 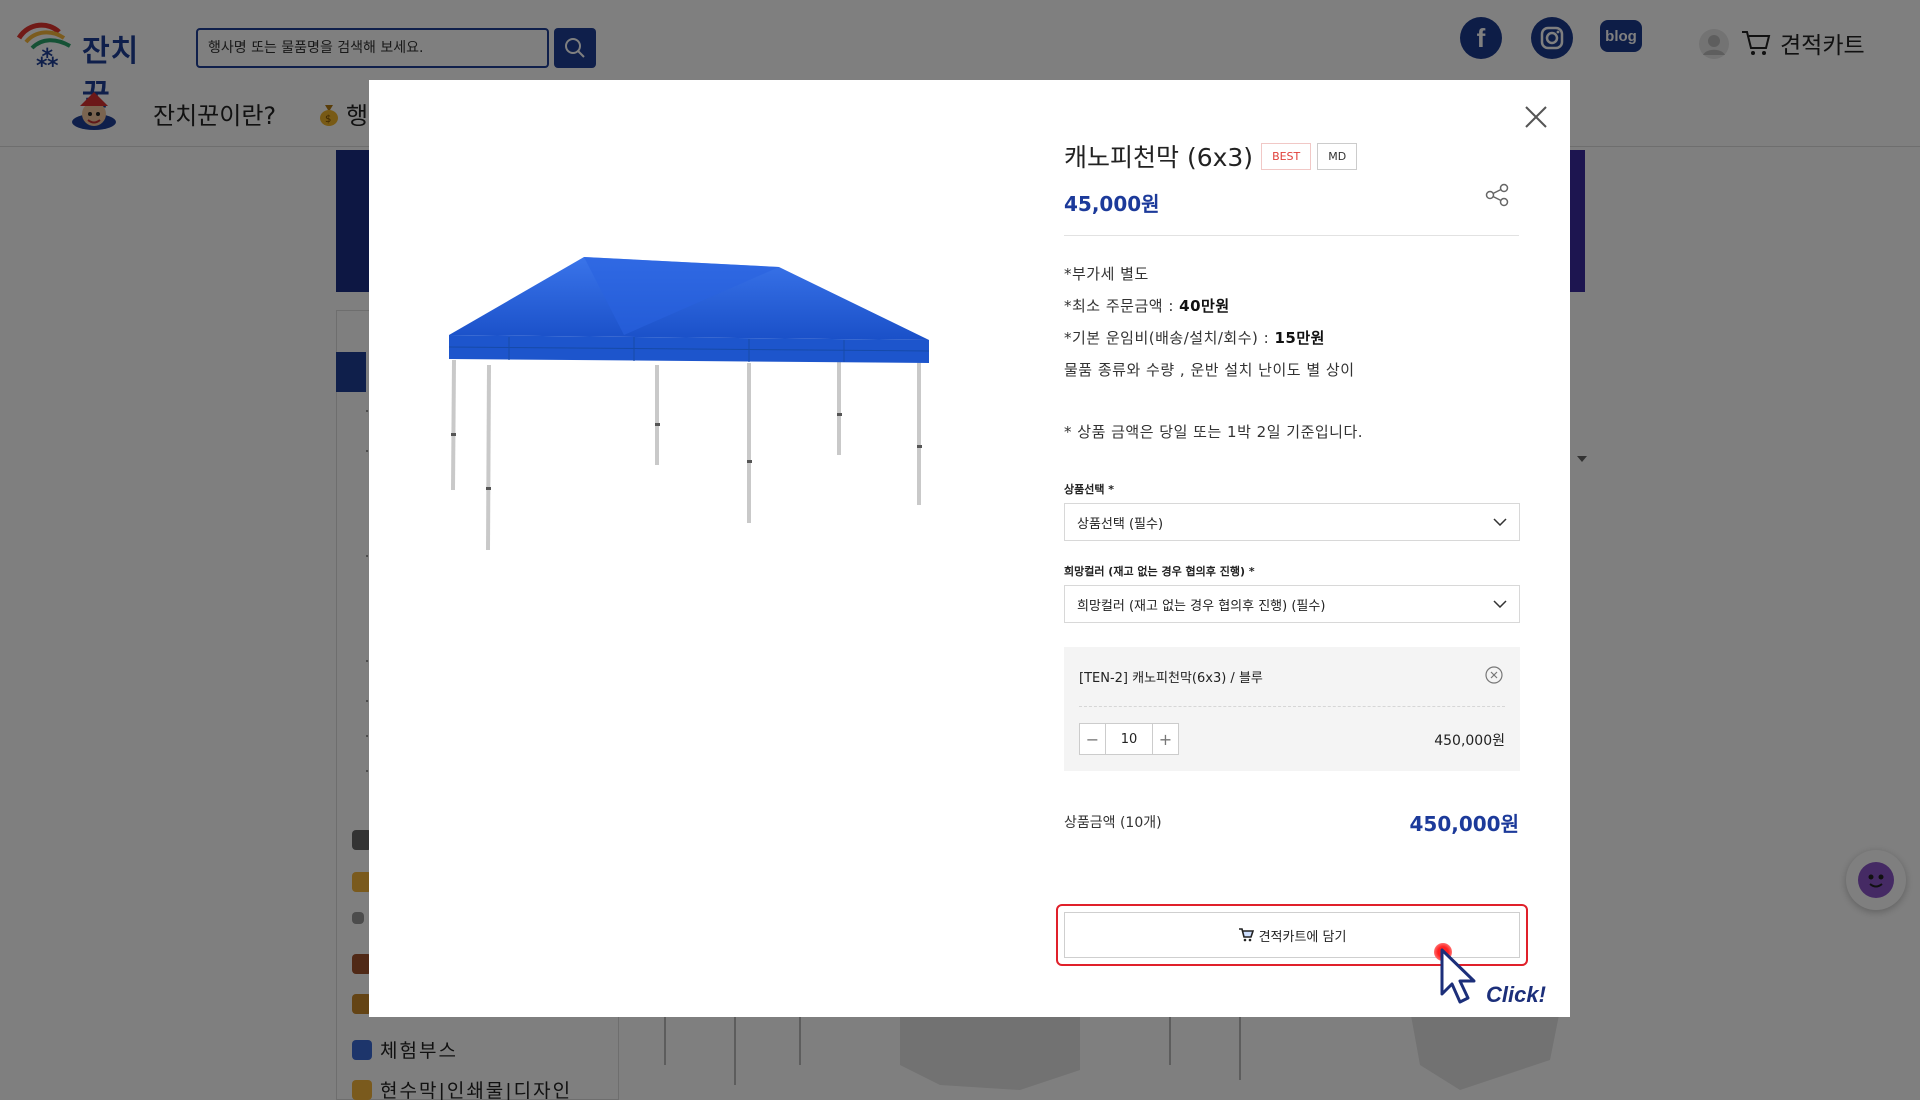 I want to click on note-min-order-label: *최소 주문금액 :, so click(x=1122, y=306).